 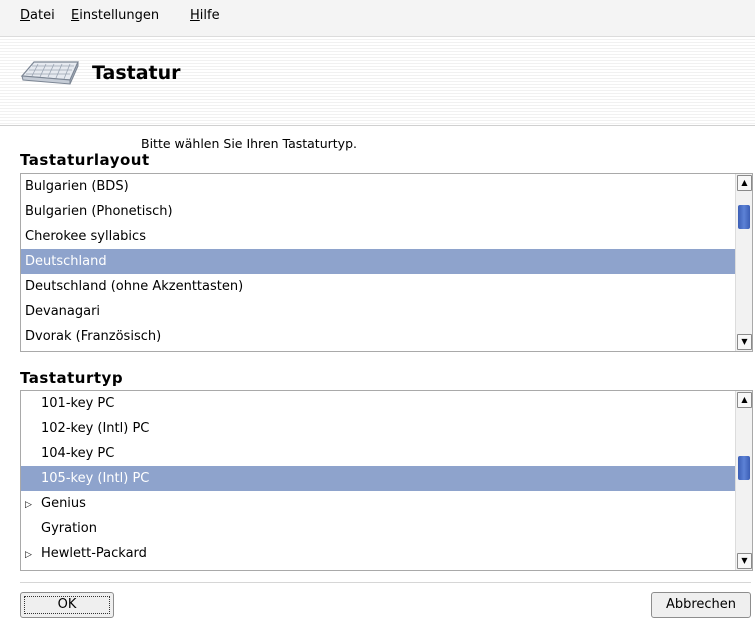 I want to click on type-item-genius: ▷ Genius, so click(x=378, y=503).